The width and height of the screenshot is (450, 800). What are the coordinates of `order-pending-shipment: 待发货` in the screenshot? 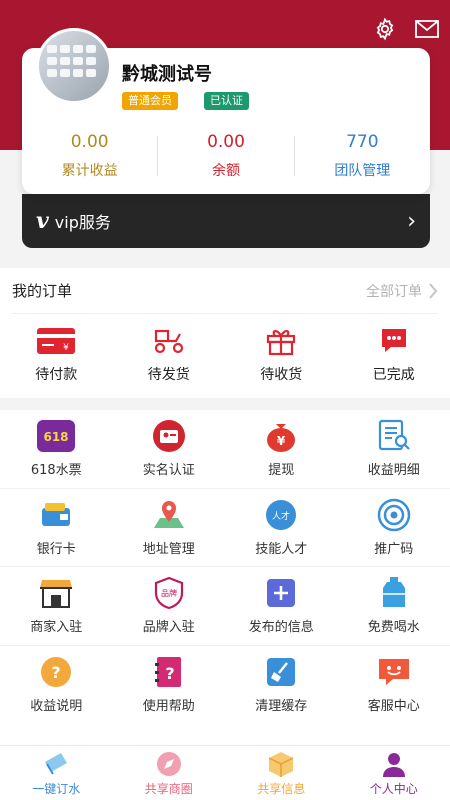 It's located at (169, 355).